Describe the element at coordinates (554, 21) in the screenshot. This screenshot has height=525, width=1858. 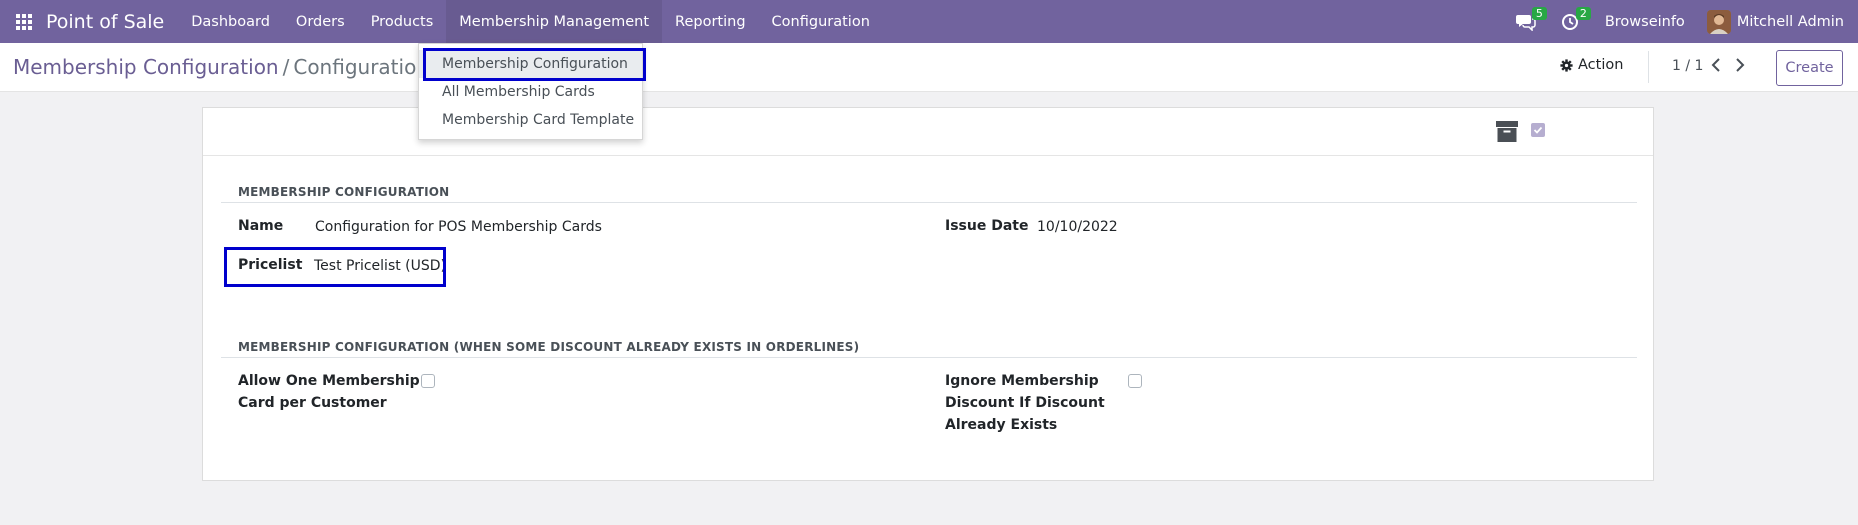
I see `menu-membership-management: Membership Management` at that location.